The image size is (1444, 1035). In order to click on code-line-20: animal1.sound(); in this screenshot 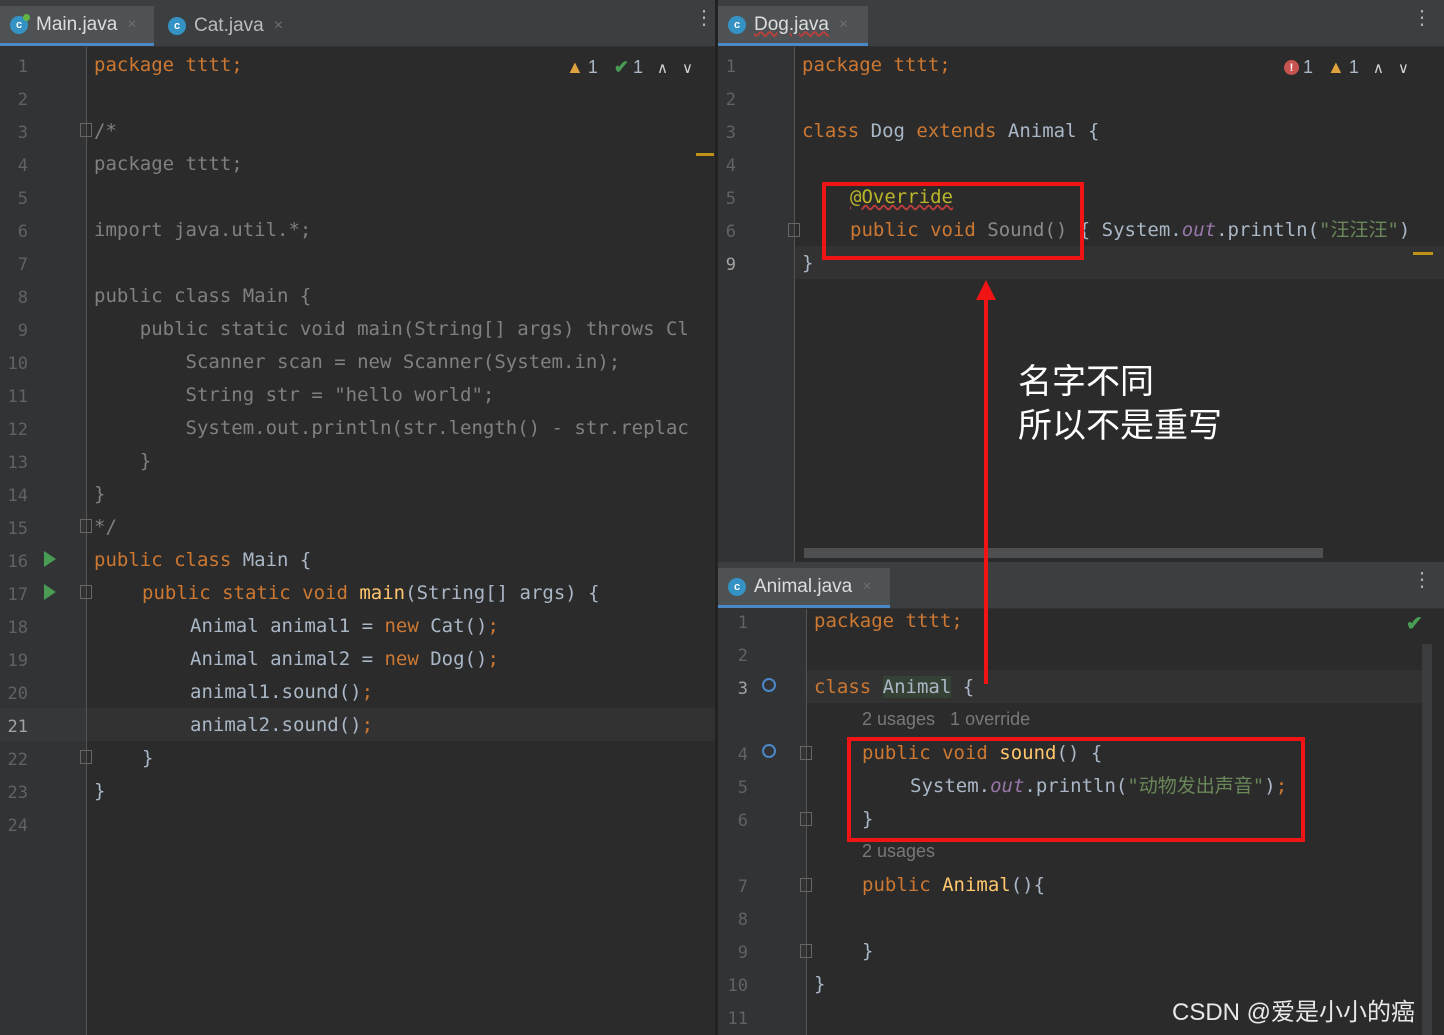, I will do `click(281, 692)`.